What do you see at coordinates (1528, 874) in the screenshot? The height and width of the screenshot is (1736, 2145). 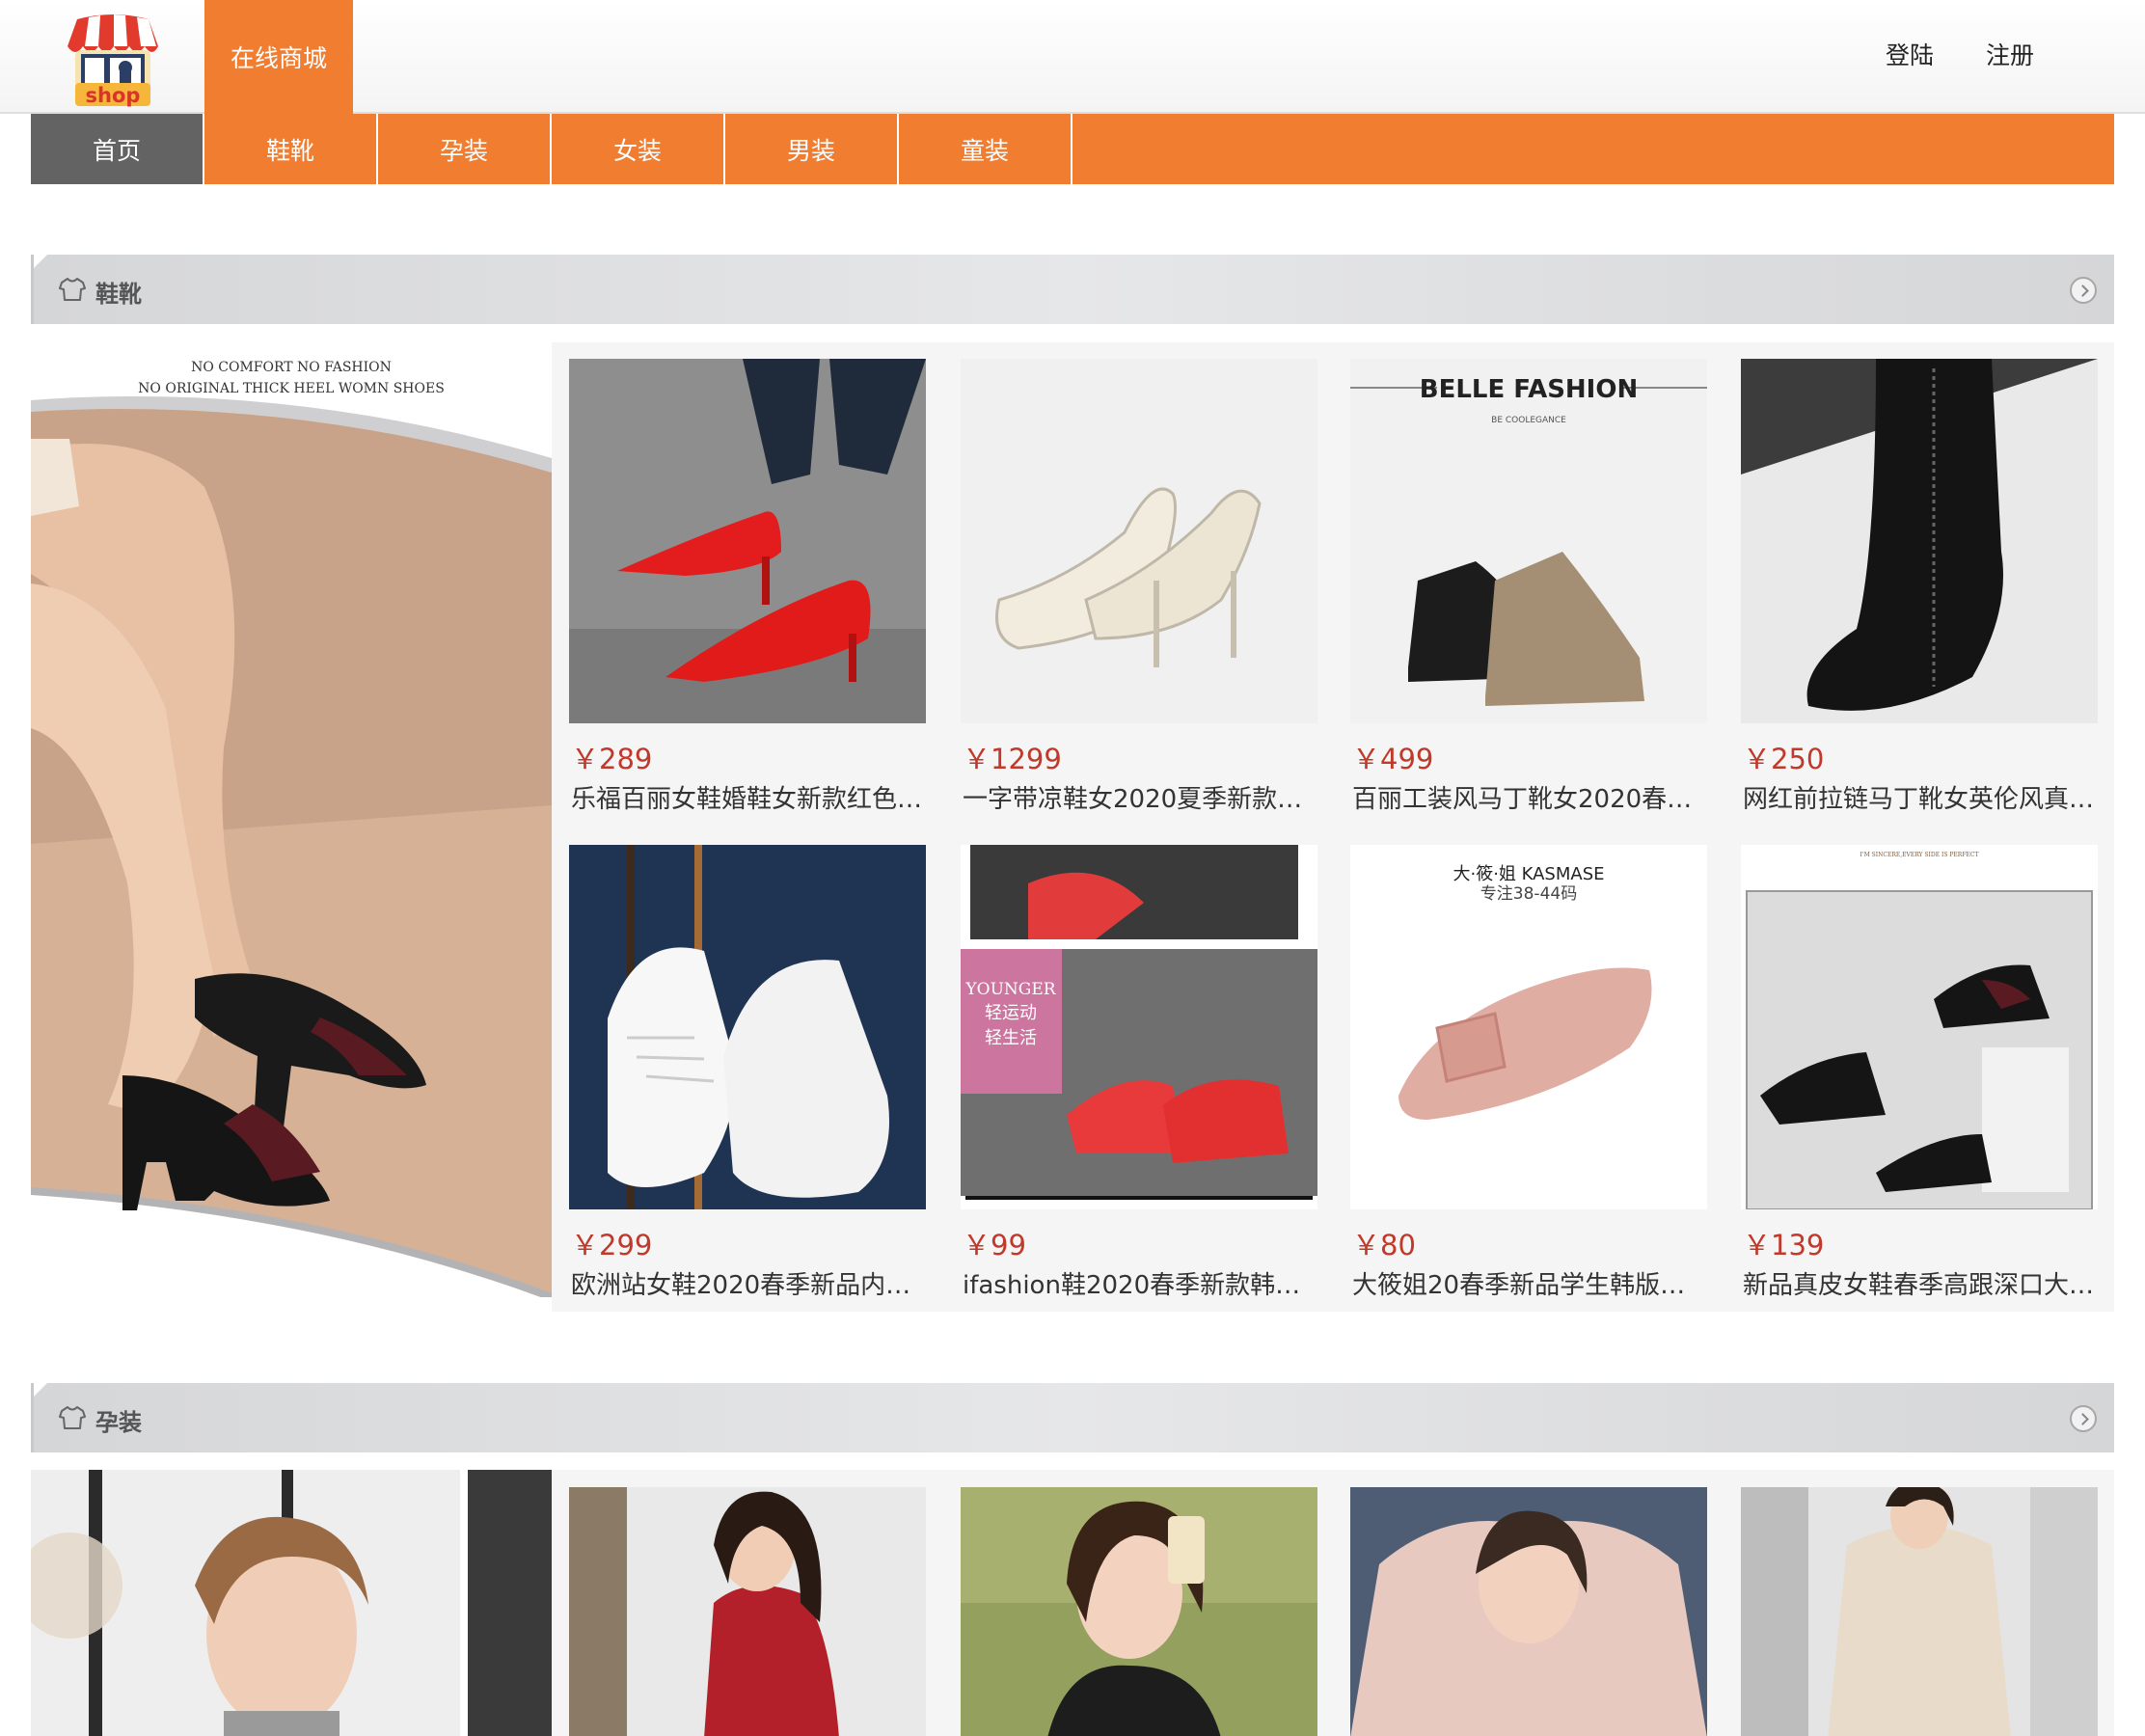 I see `svg-text: 大·筱·姐 KASMASE` at bounding box center [1528, 874].